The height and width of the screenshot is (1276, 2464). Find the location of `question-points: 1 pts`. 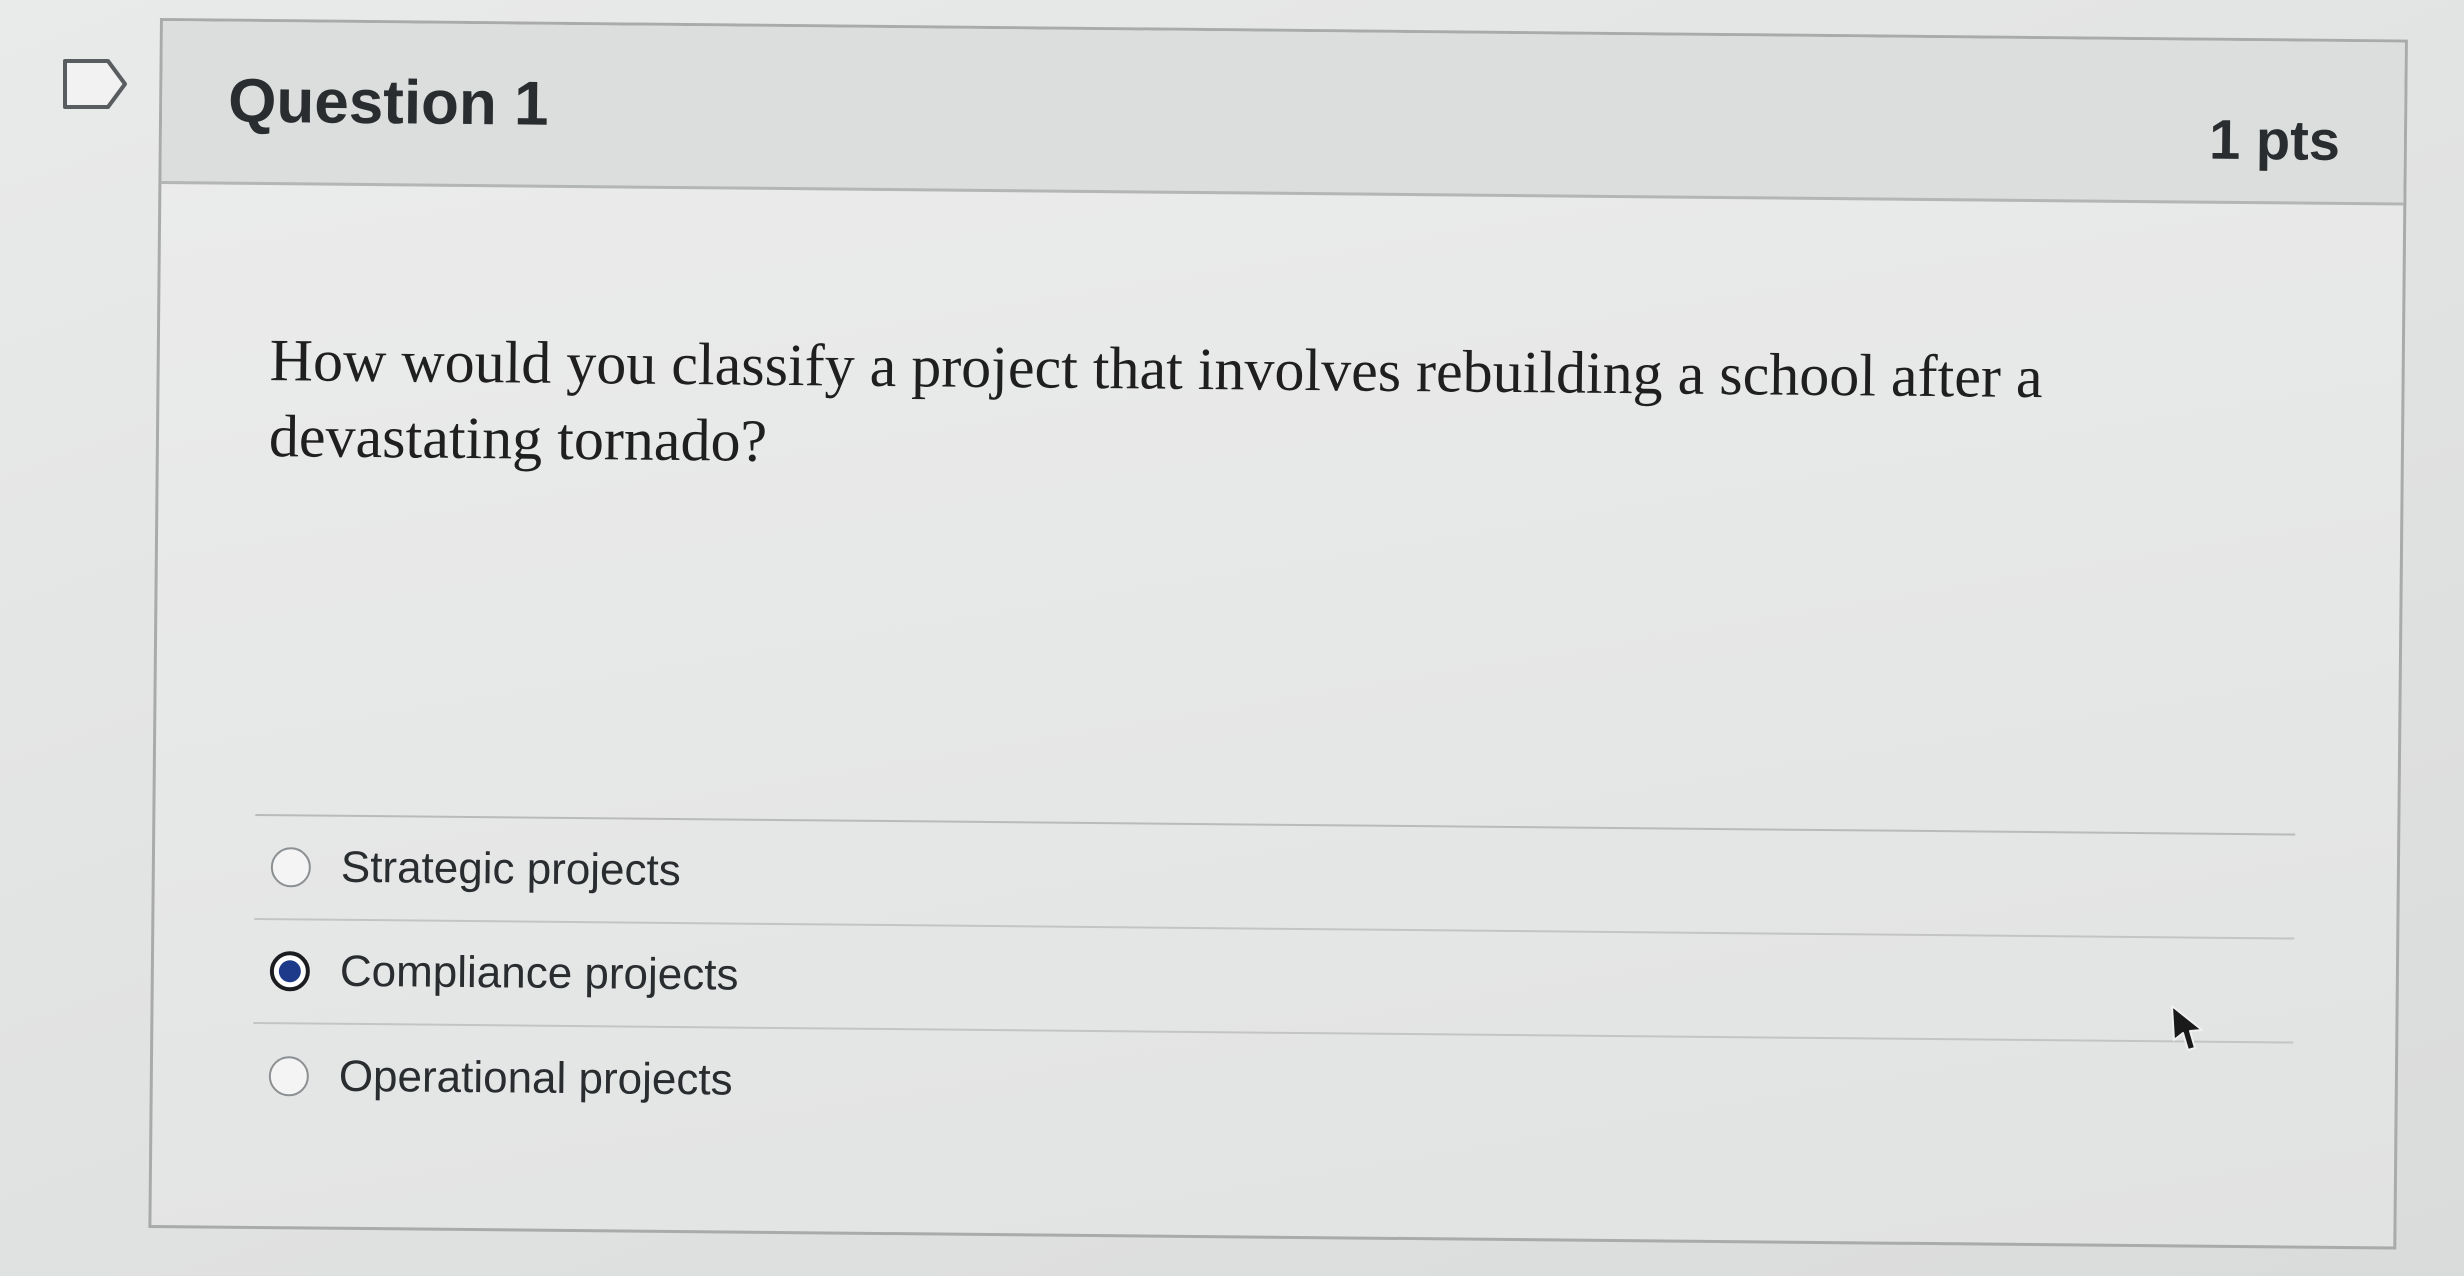

question-points: 1 pts is located at coordinates (2274, 139).